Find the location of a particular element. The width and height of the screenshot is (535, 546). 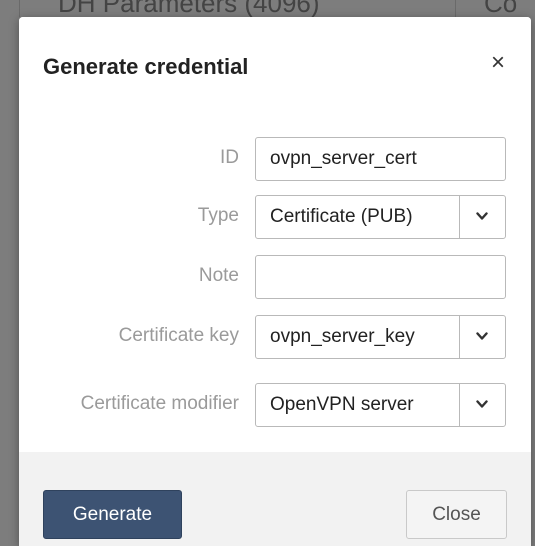

certificate-modifier-select: OpenVPN server is located at coordinates (380, 405).